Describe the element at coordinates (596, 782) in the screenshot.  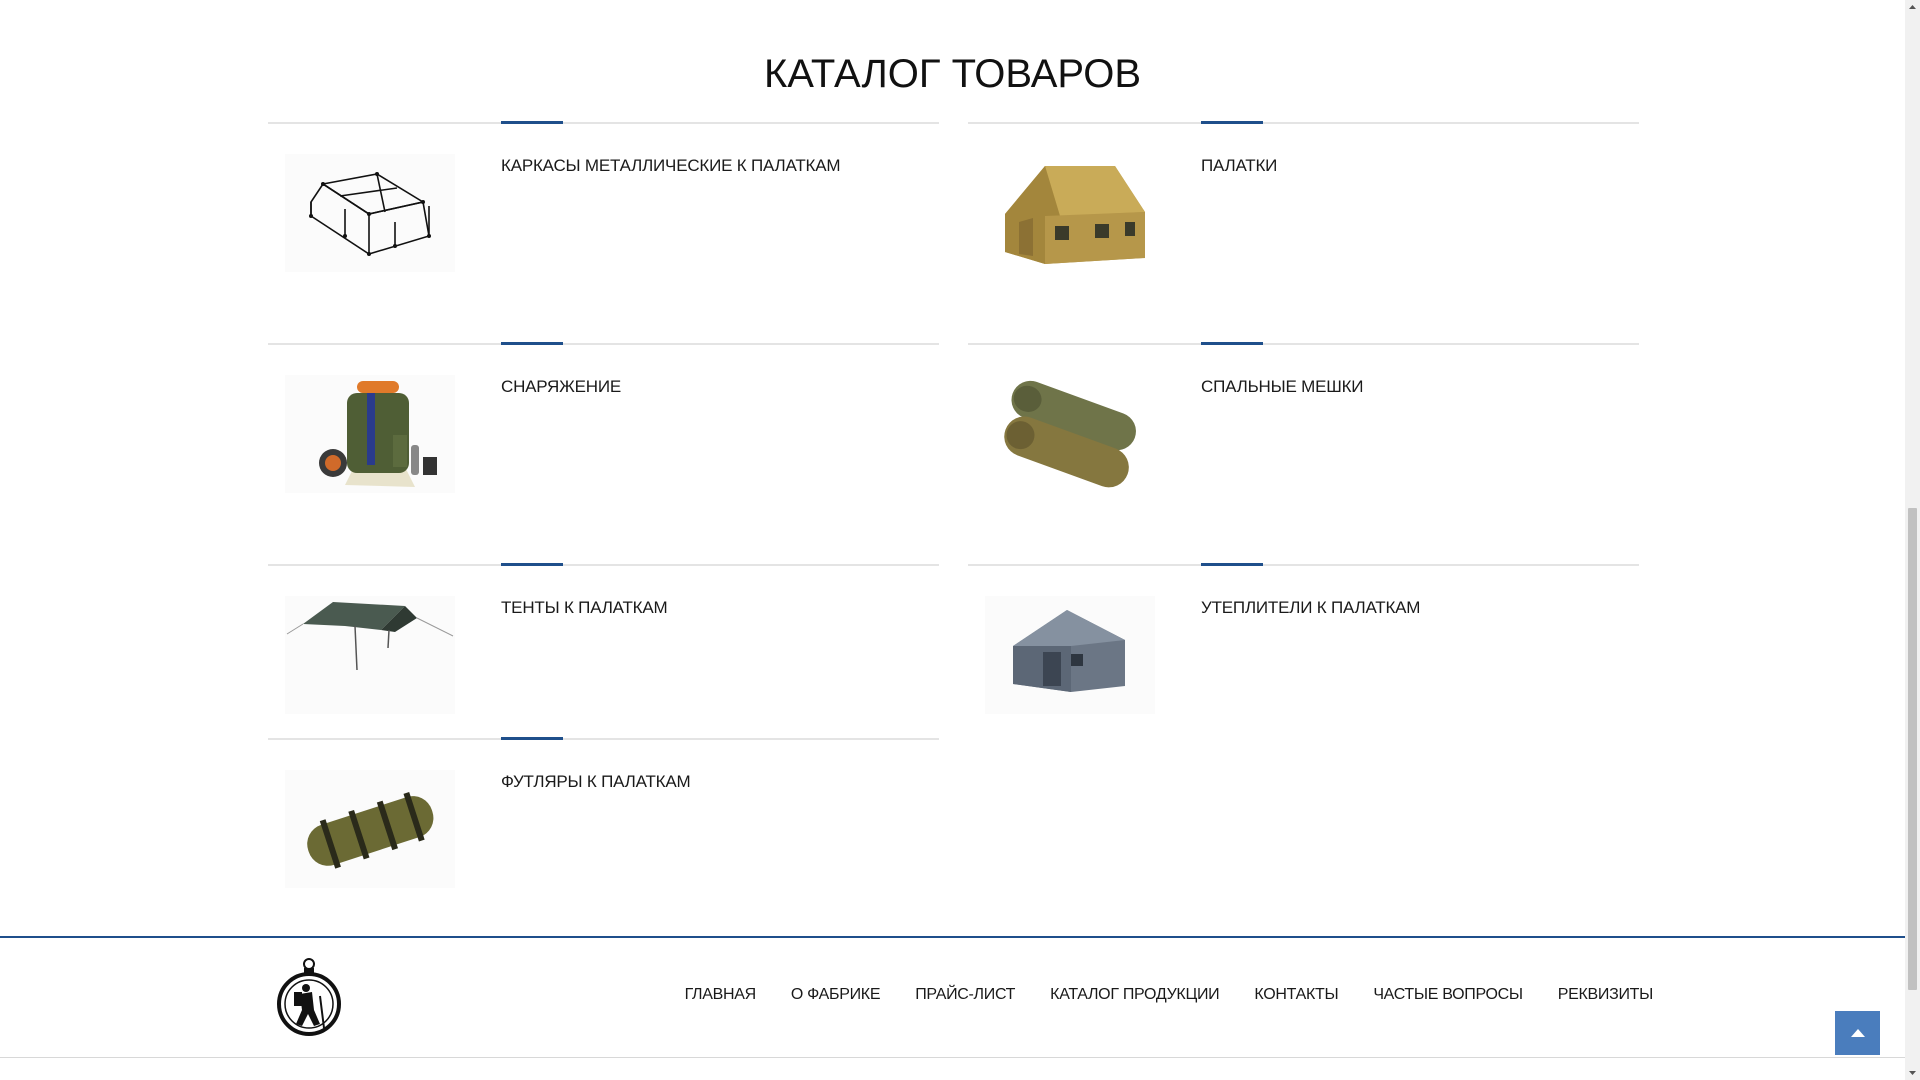
I see `catalog-item-title: ФУТЛЯРЫ К ПАЛАТКАМ` at that location.